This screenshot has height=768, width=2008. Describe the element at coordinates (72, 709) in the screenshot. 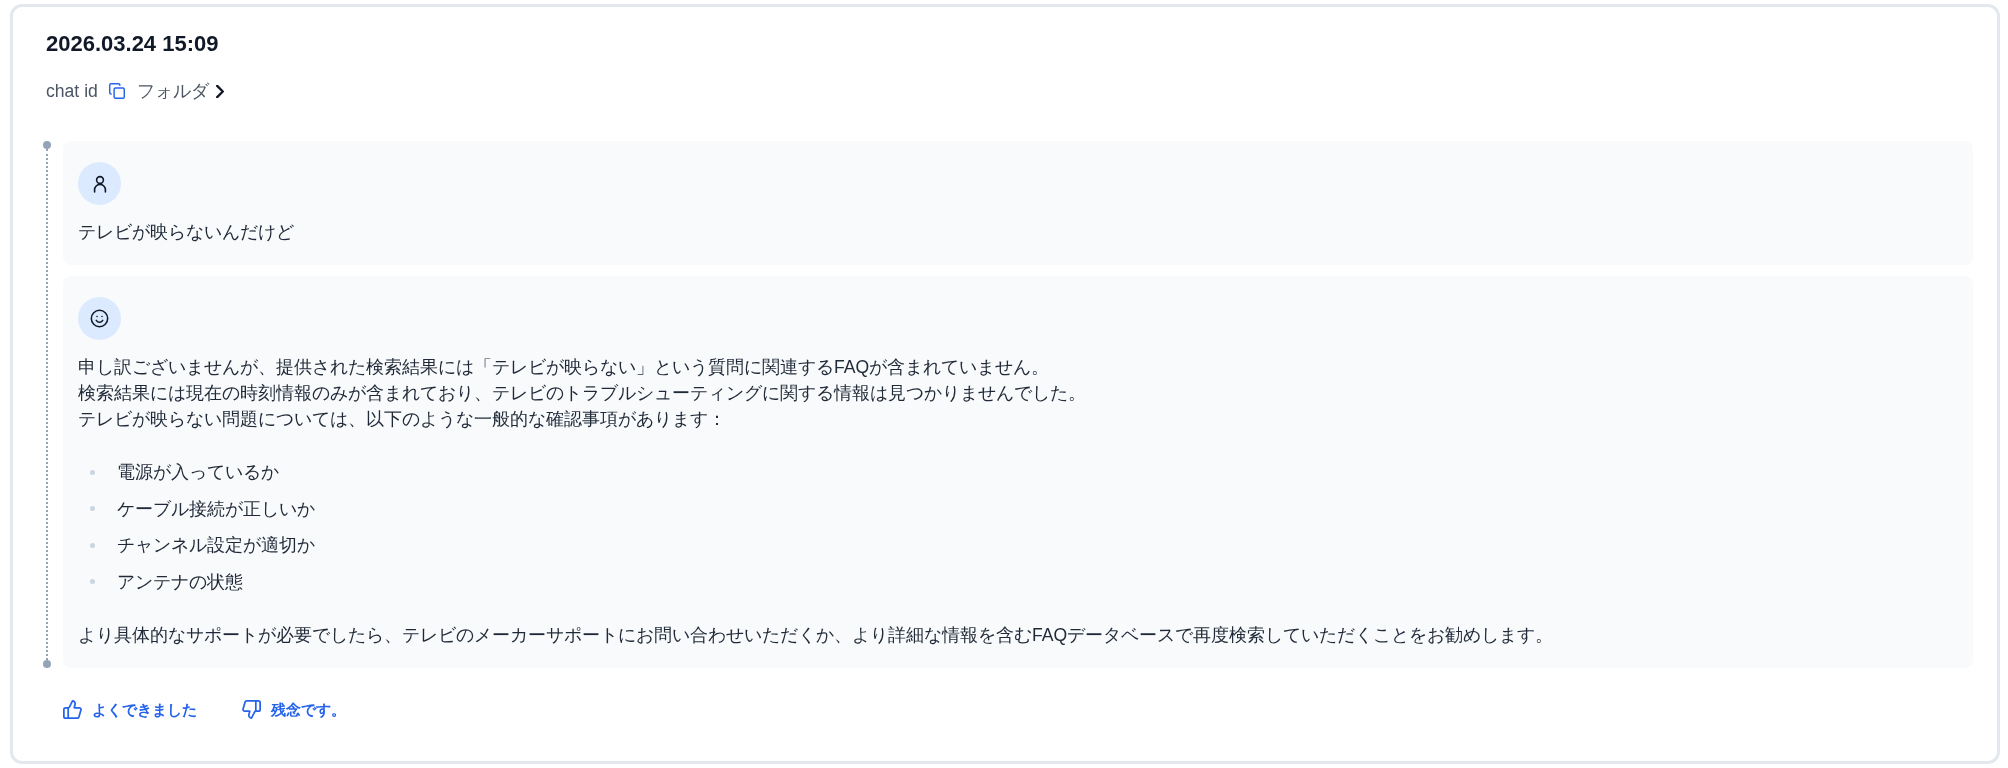

I see `thumbs-up-icon` at that location.